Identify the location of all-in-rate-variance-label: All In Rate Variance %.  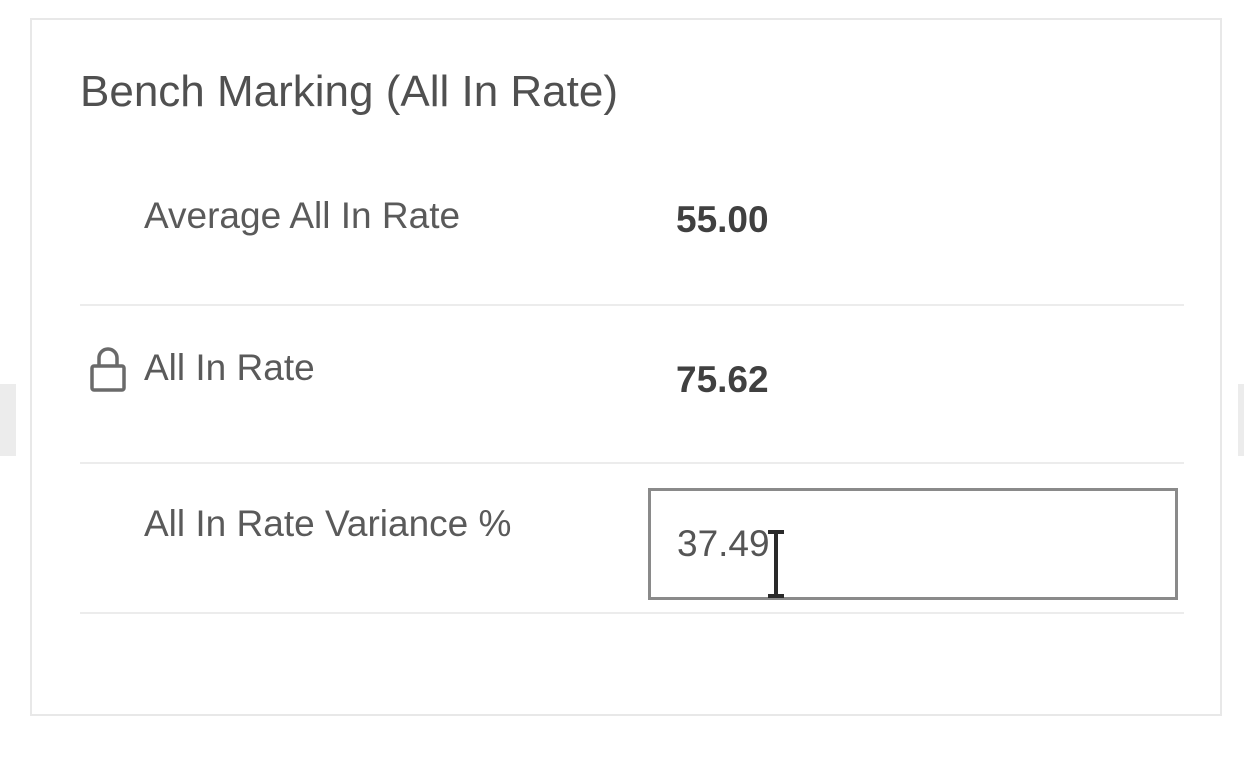
(328, 523).